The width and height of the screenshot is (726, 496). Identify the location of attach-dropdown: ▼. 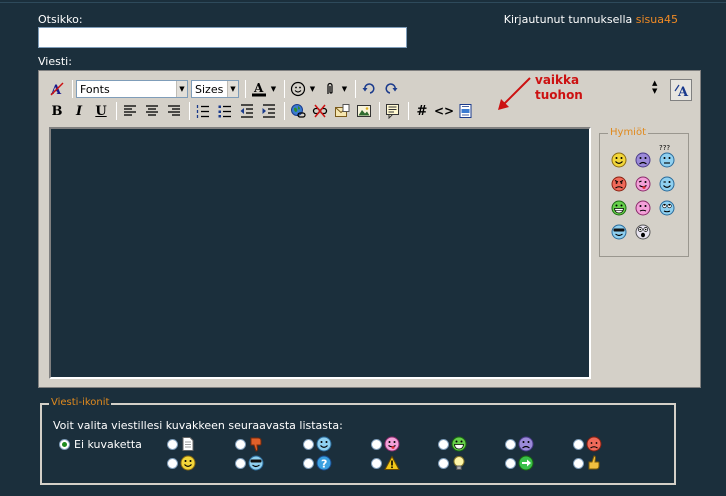
(344, 89).